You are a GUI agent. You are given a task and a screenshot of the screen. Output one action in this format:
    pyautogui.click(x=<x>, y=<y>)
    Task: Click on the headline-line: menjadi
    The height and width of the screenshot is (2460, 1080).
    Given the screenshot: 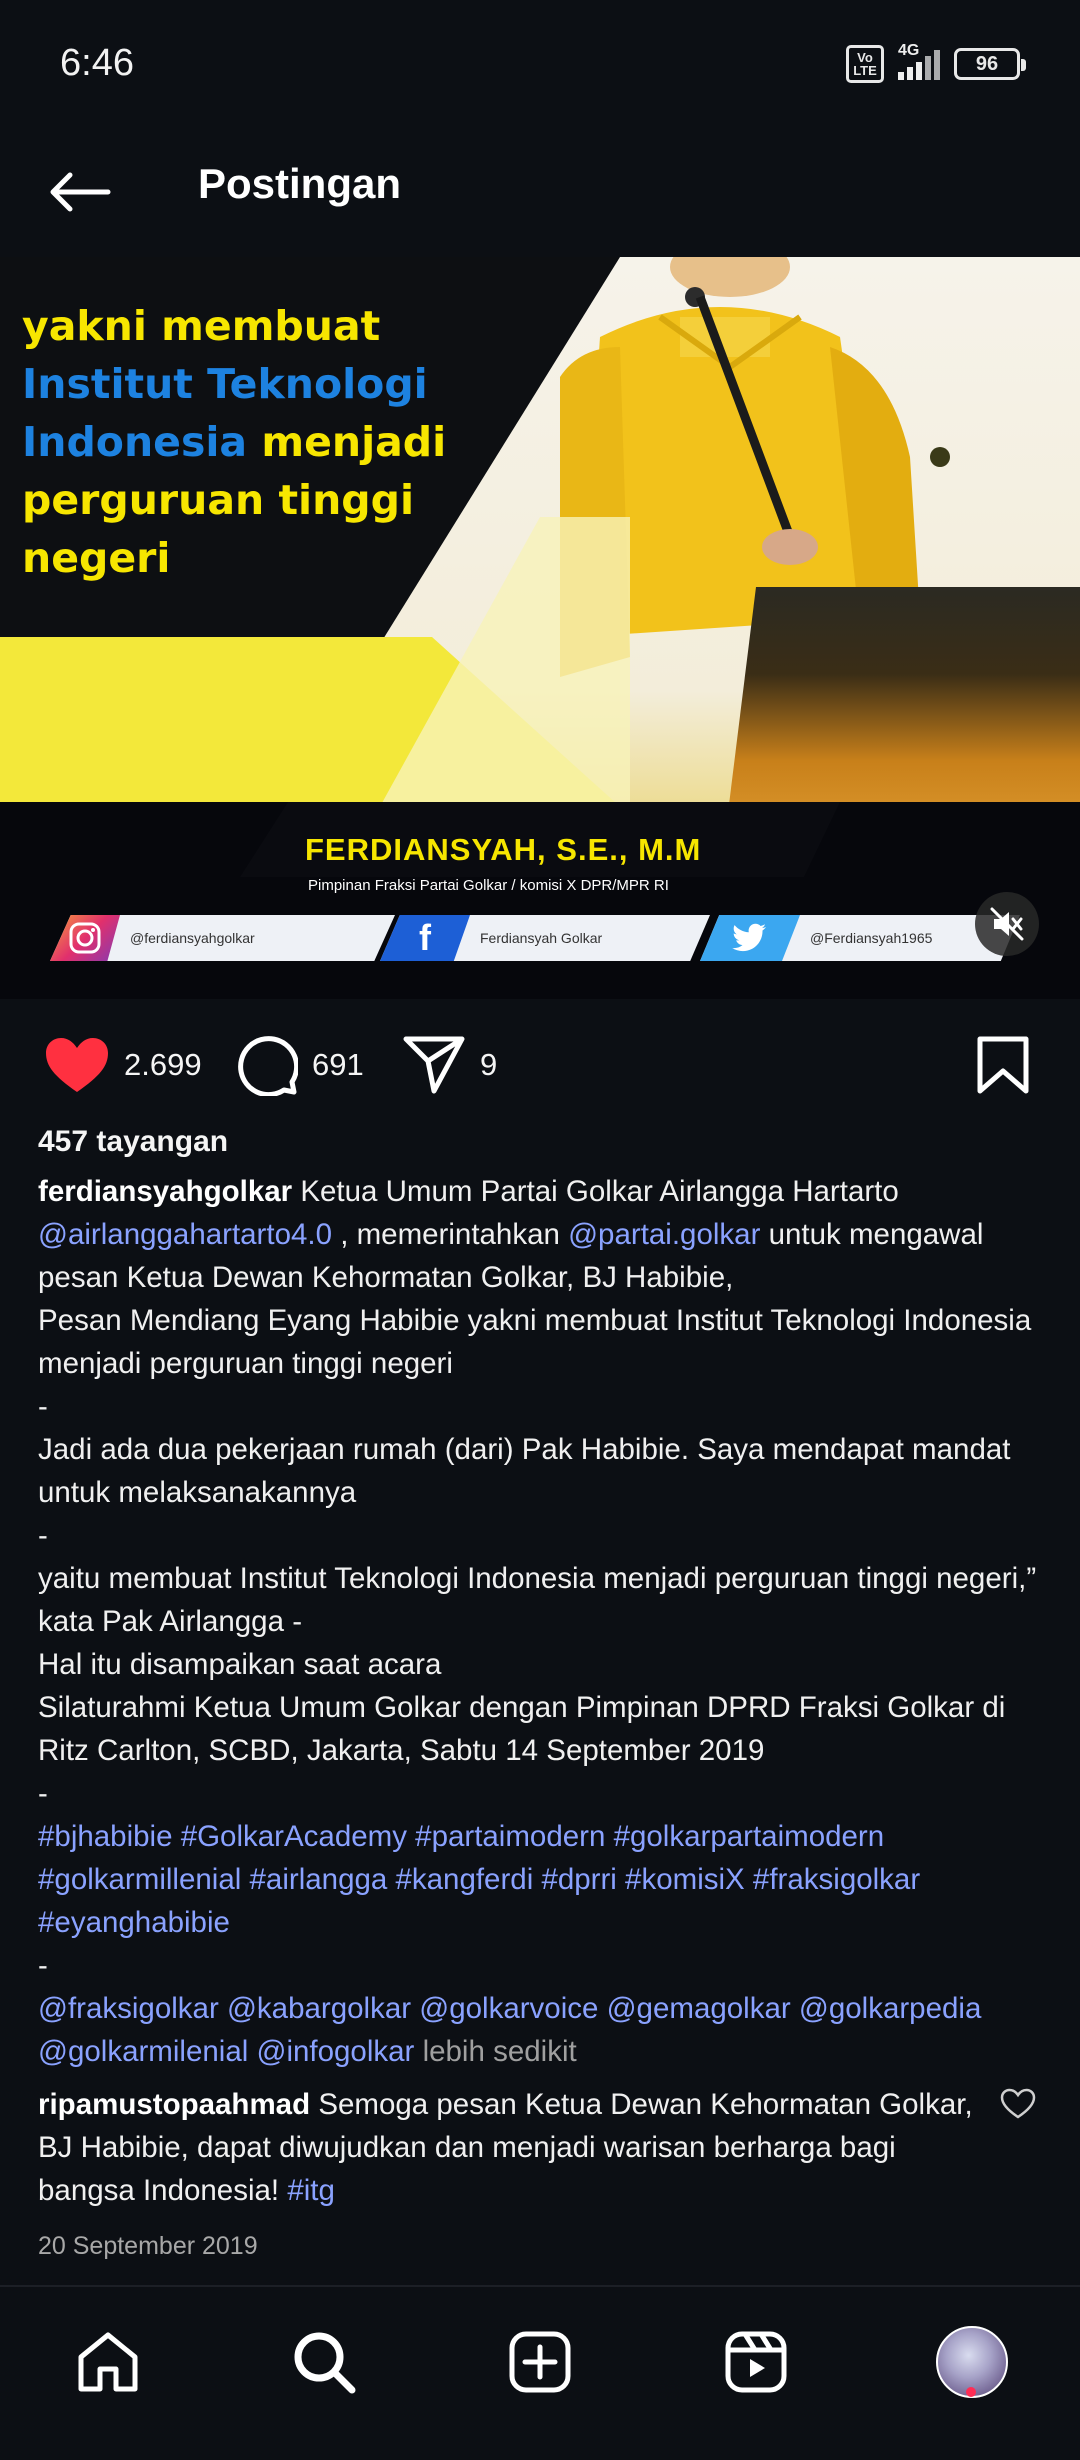 What is the action you would take?
    pyautogui.click(x=347, y=442)
    